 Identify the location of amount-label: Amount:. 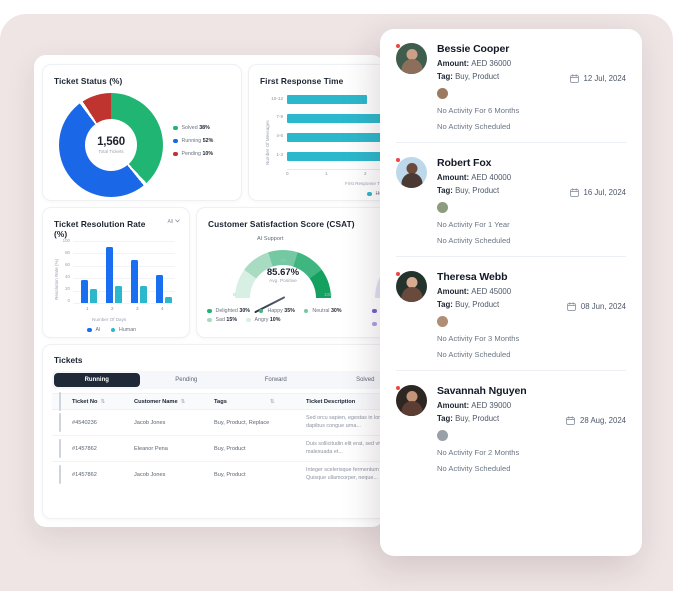
(453, 63).